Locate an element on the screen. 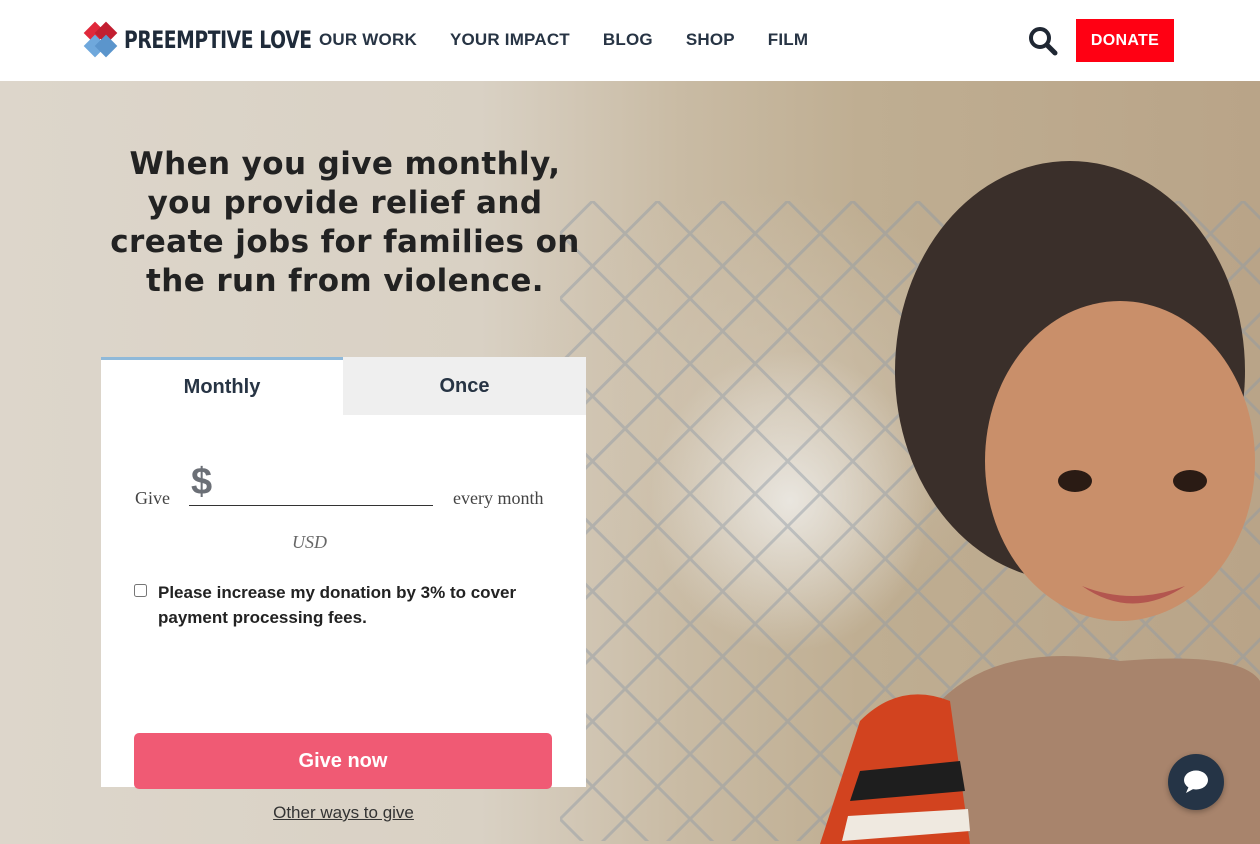 This screenshot has height=844, width=1260. main-nav: OUR WORK YOUR IMPACT BLOG SHOP FILM is located at coordinates (580, 40).